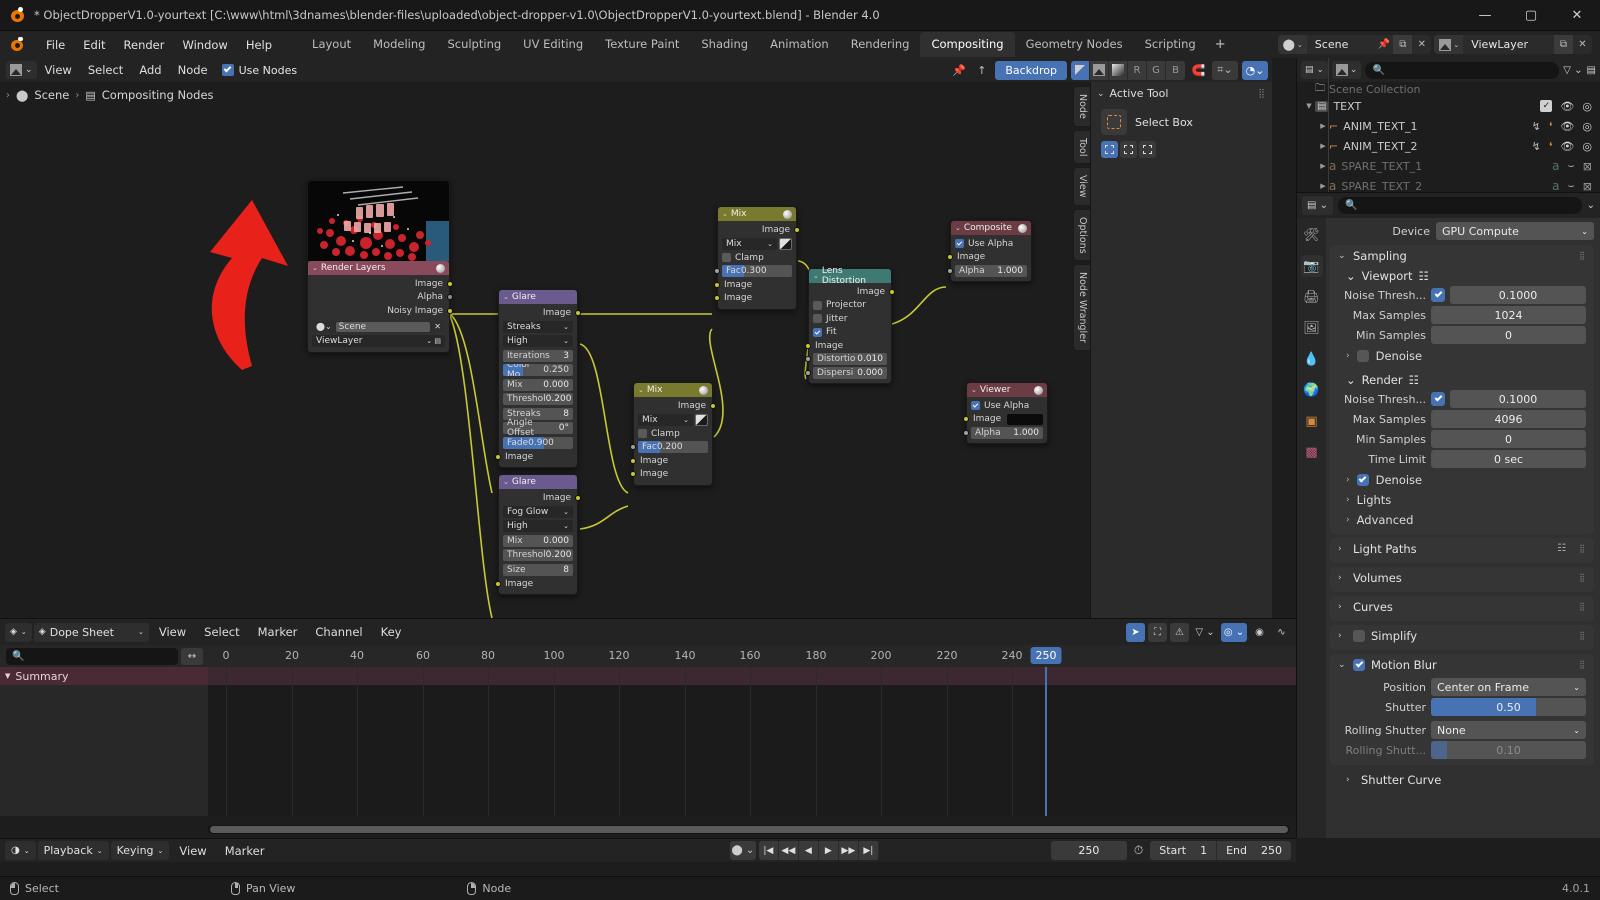 The width and height of the screenshot is (1600, 900). What do you see at coordinates (753, 271) in the screenshot?
I see `socket-row-fac: Fac 0.300` at bounding box center [753, 271].